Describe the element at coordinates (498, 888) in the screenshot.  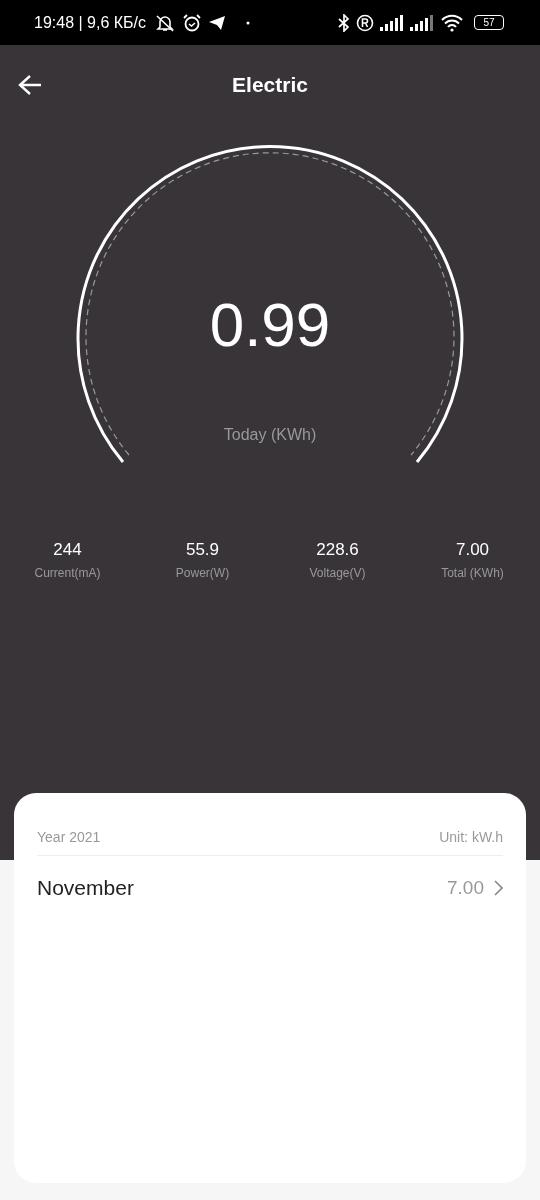
I see `chevron-right-icon` at that location.